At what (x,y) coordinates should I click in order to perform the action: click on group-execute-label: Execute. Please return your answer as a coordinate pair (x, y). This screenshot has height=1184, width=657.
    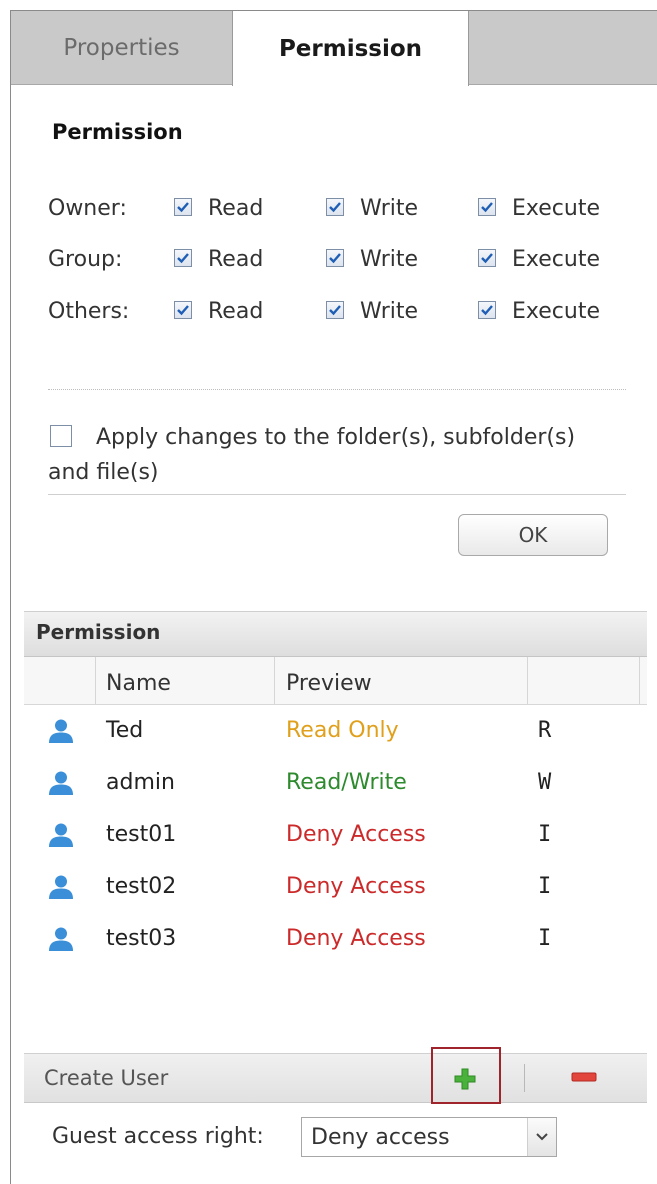
    Looking at the image, I should click on (556, 259).